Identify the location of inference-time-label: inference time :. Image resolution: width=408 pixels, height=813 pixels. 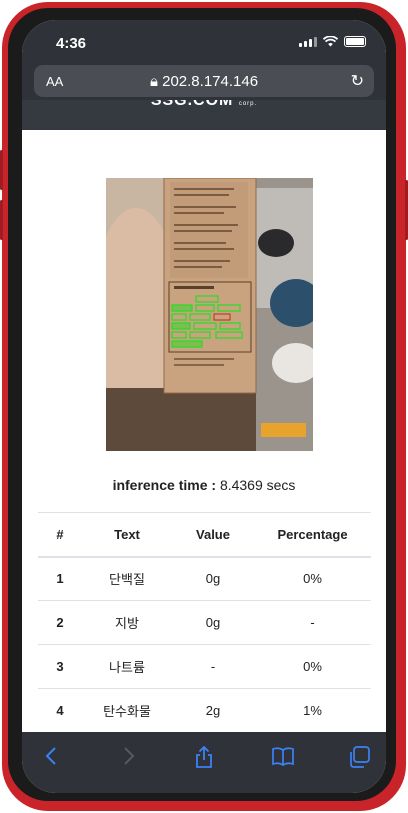
(164, 485).